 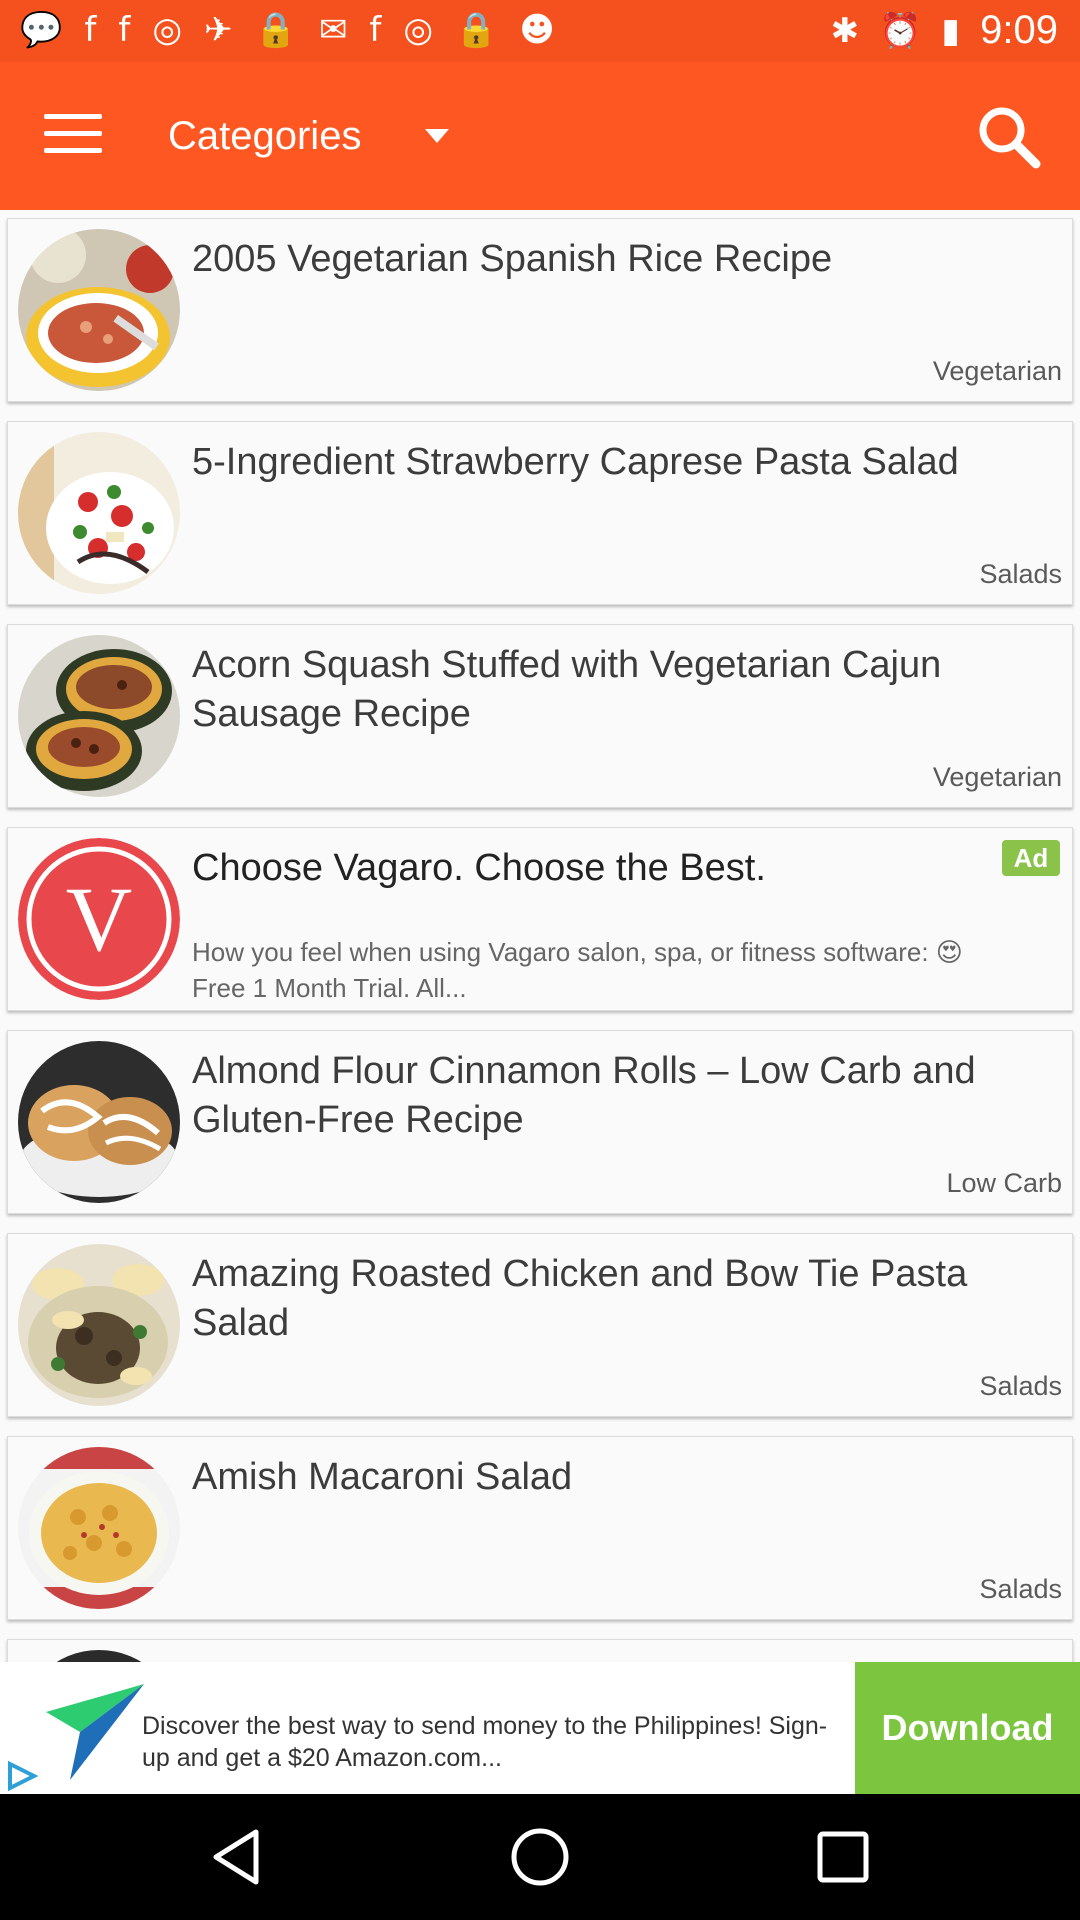 What do you see at coordinates (537, 30) in the screenshot?
I see `android-icon: ☻` at bounding box center [537, 30].